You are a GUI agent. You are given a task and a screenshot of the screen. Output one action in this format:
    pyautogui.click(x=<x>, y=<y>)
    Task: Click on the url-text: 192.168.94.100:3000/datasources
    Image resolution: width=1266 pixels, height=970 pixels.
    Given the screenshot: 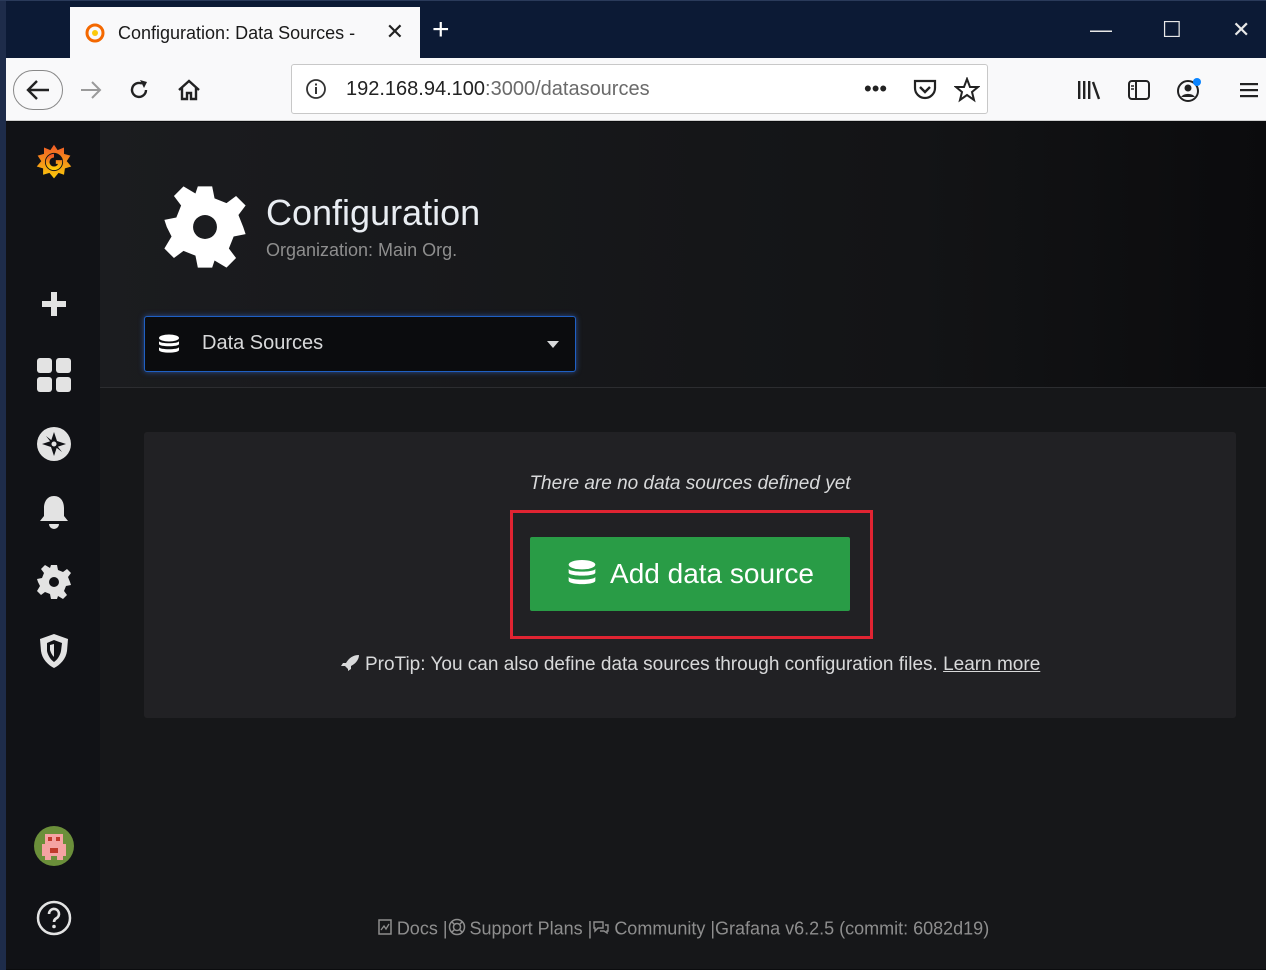 What is the action you would take?
    pyautogui.click(x=498, y=89)
    